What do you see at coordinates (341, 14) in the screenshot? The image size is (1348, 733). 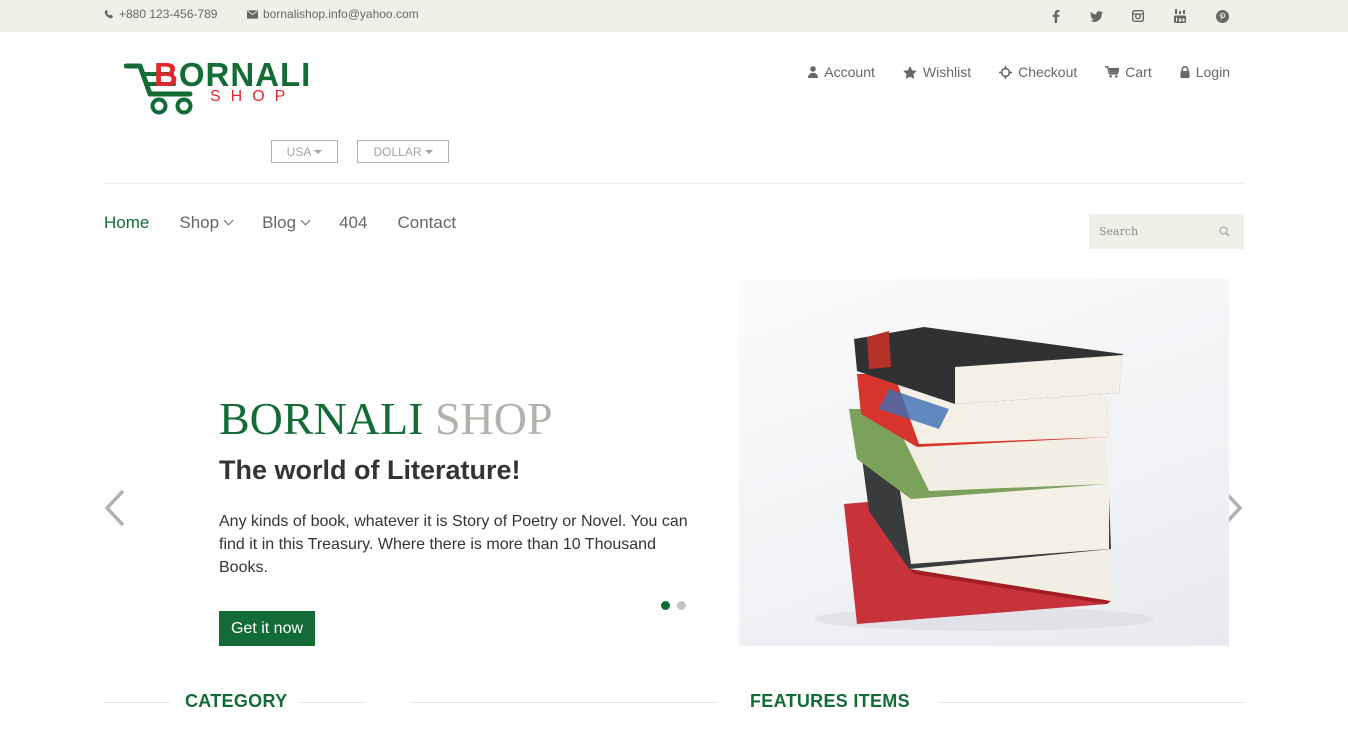 I see `email-address: bornalishop.info@yahoo.com` at bounding box center [341, 14].